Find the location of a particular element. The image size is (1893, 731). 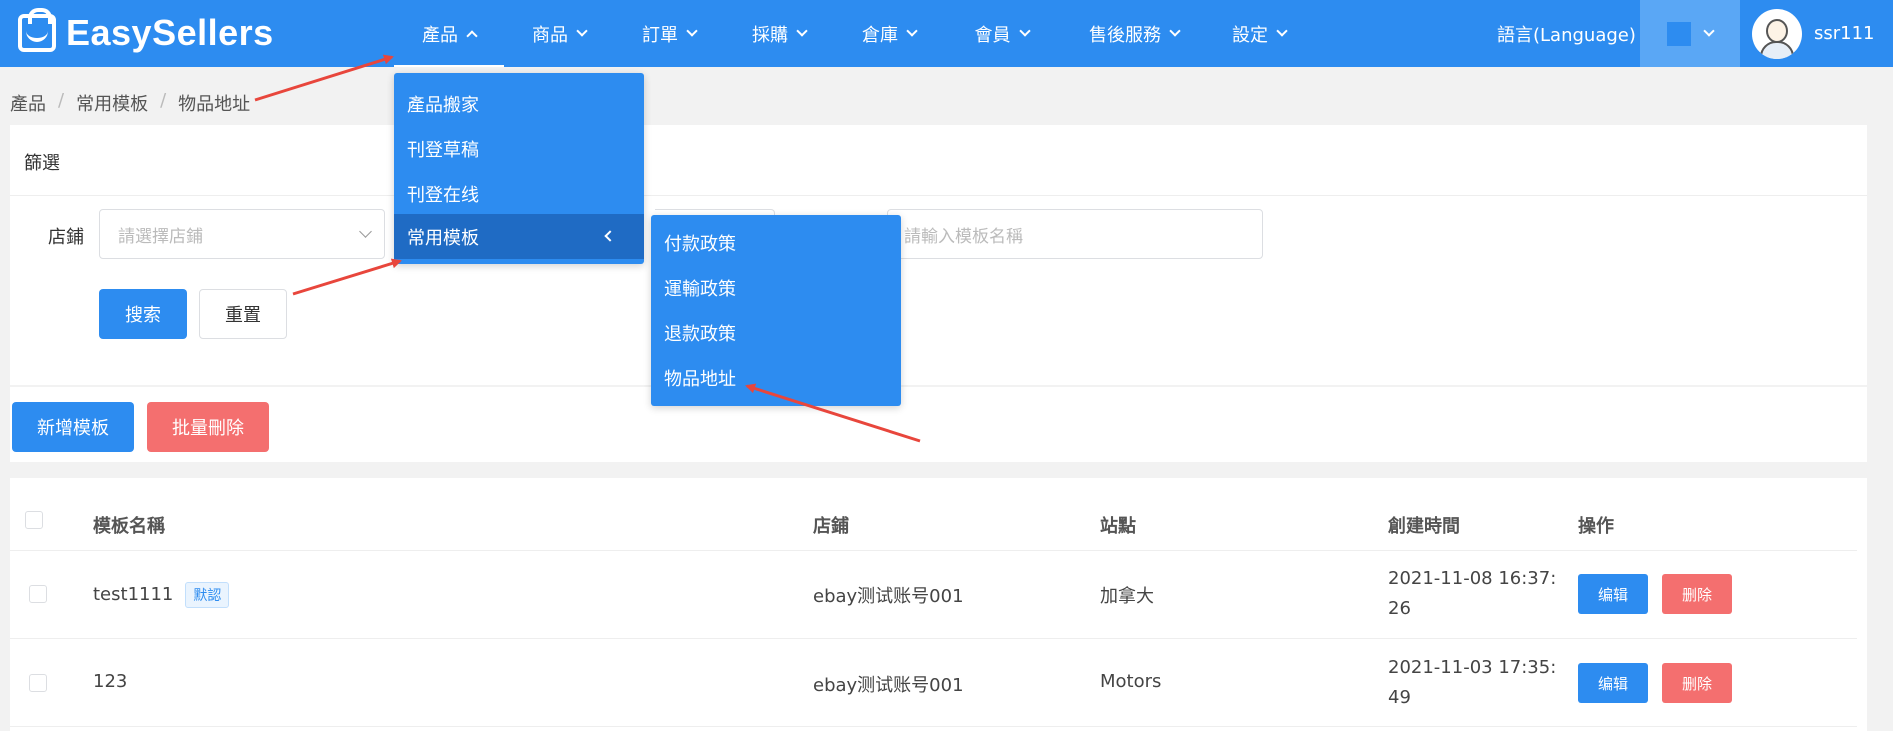

nav-item-purchase: 採購 is located at coordinates (779, 33).